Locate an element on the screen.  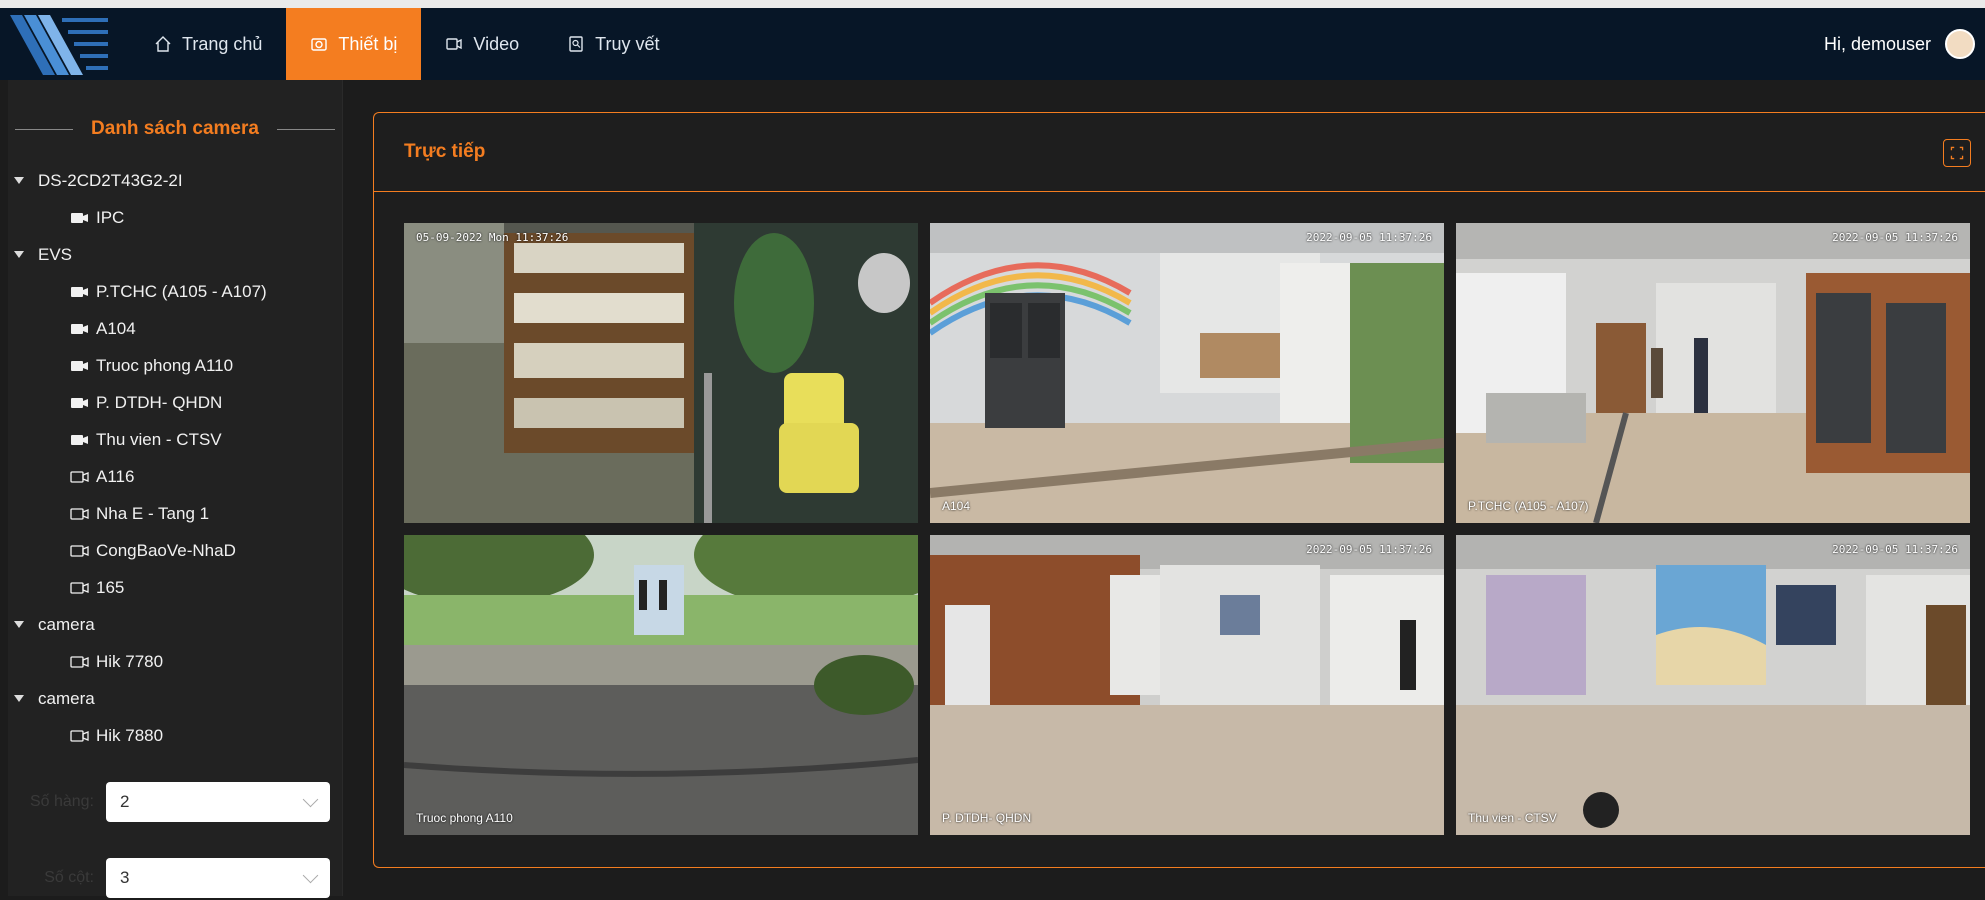
fullscreen-icon is located at coordinates (1957, 153).